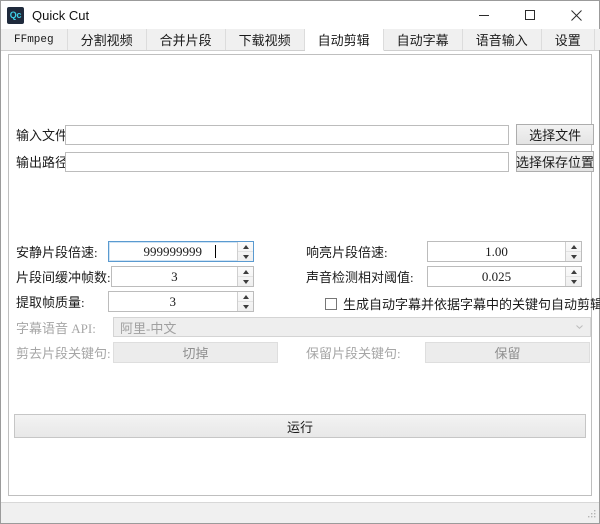  What do you see at coordinates (347, 252) in the screenshot?
I see `loud-speed-label: 响亮片段倍速:` at bounding box center [347, 252].